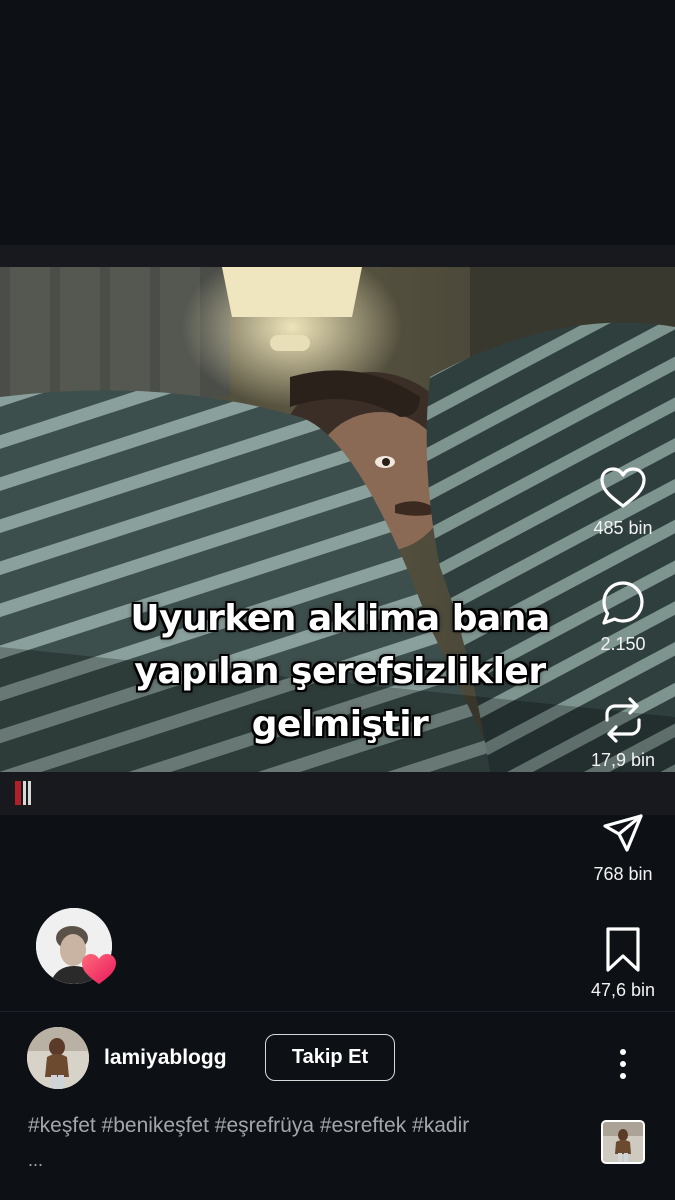 This screenshot has width=675, height=1200. Describe the element at coordinates (58, 1058) in the screenshot. I see `author-avatar` at that location.